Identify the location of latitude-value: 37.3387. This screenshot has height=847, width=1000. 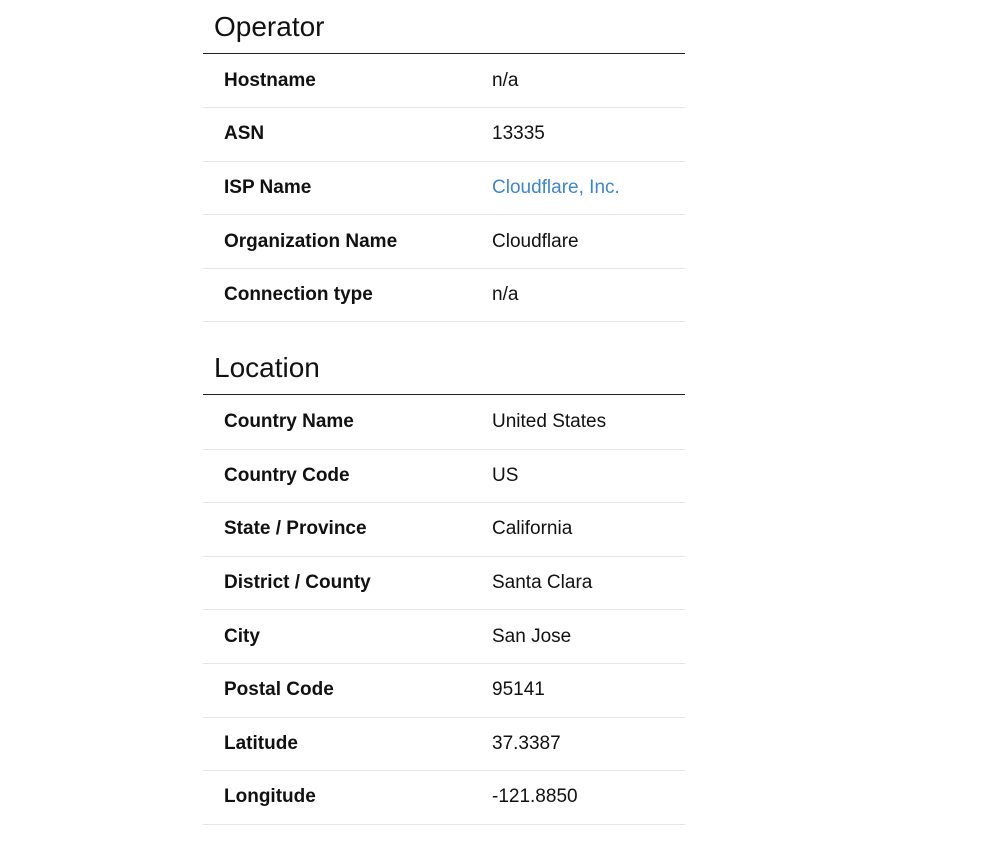
(588, 744).